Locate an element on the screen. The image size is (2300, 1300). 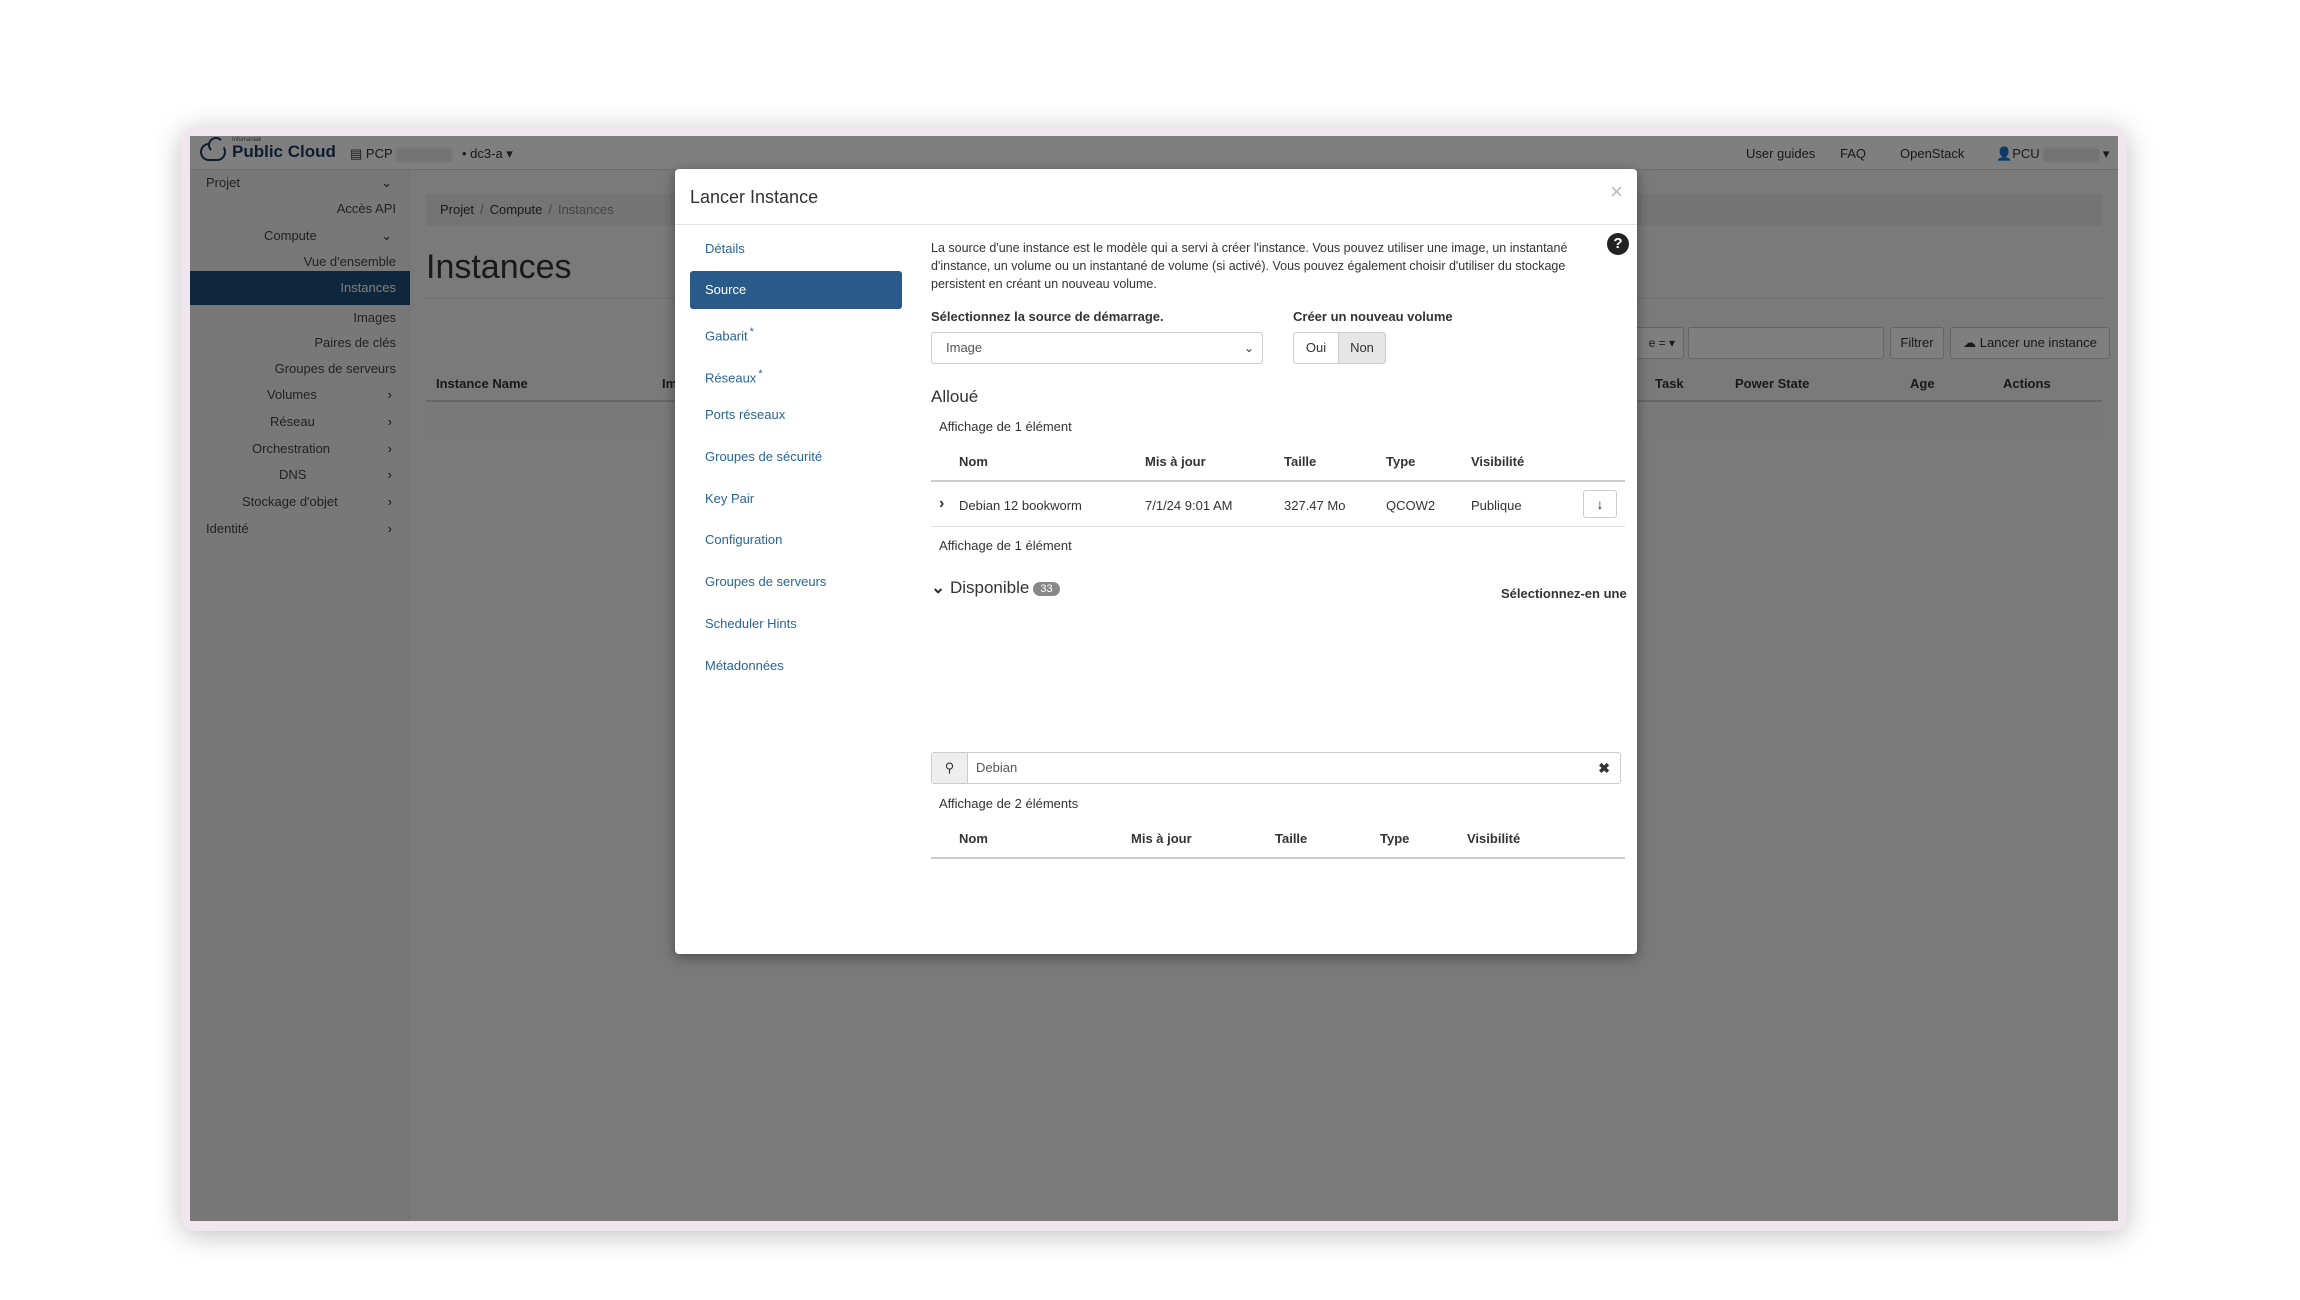
wizard-step-label: Détails is located at coordinates (725, 248).